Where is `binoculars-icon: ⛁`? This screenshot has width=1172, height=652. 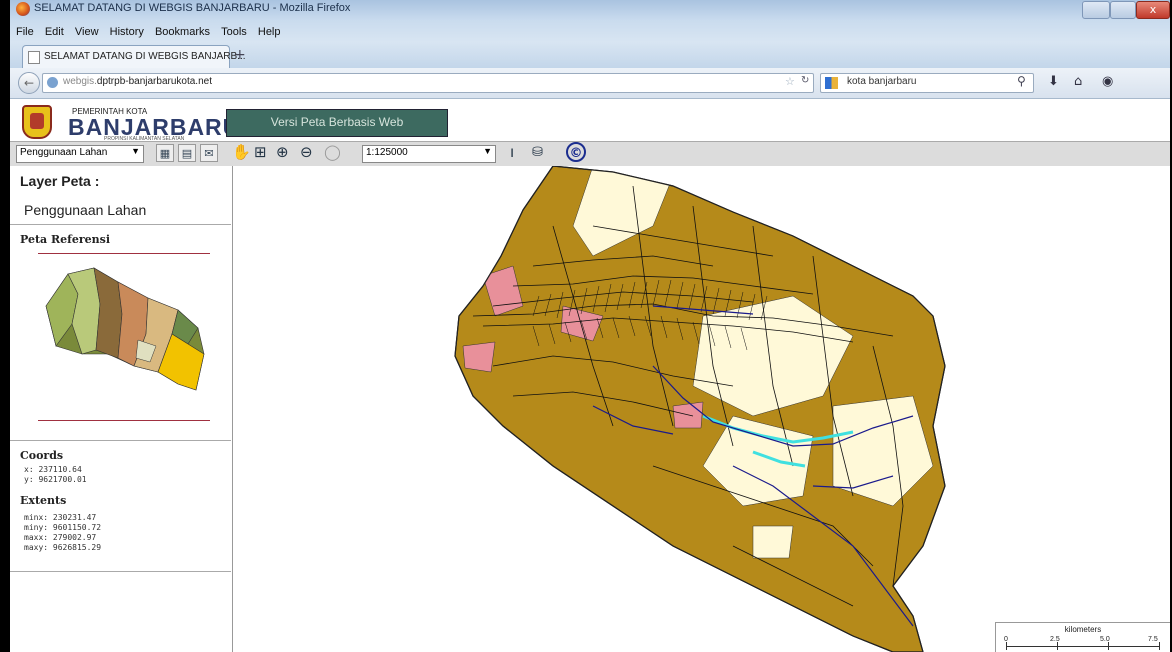
binoculars-icon: ⛁ is located at coordinates (537, 152).